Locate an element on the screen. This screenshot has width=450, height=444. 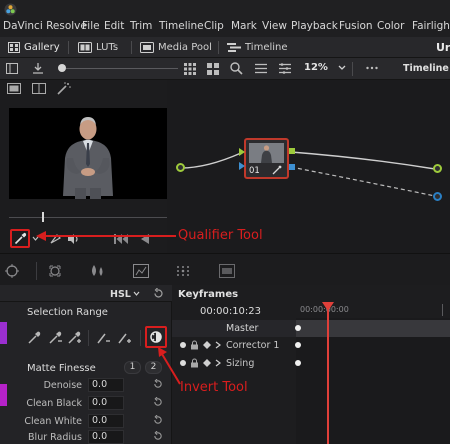
blur-radius-field: 0.0 is located at coordinates (106, 437).